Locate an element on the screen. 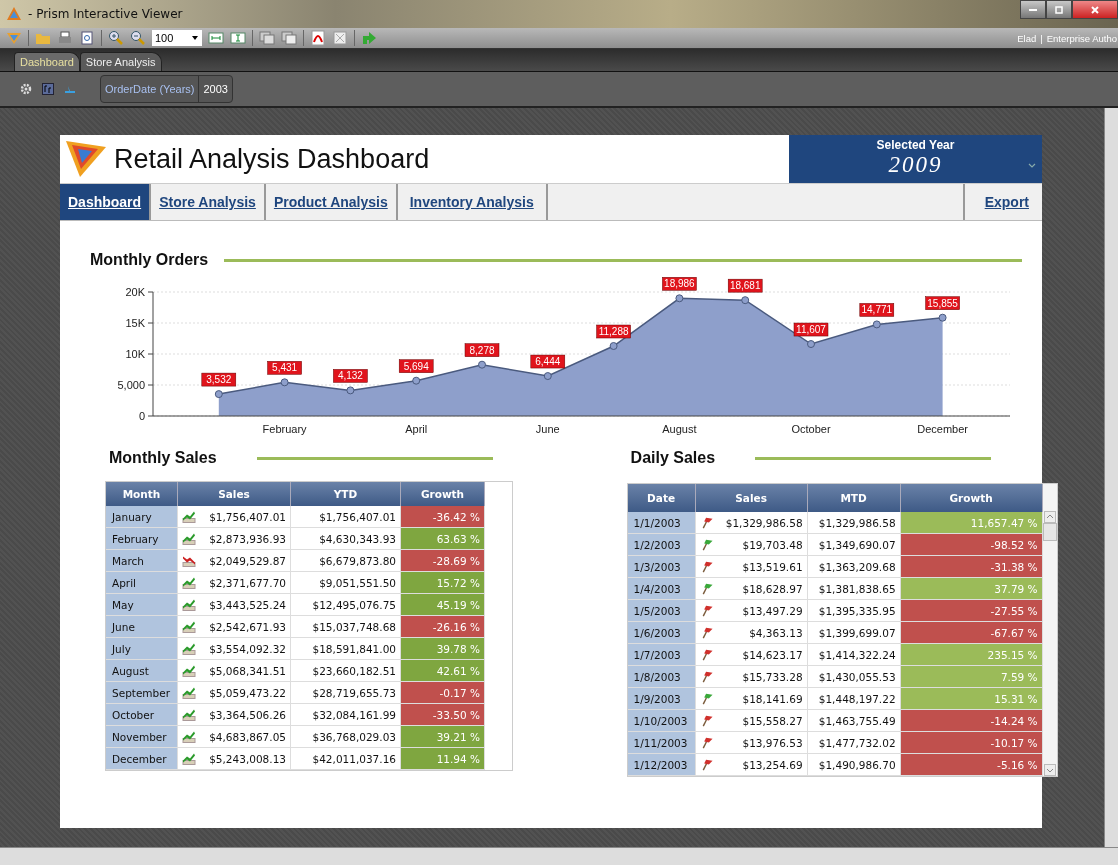 This screenshot has height=865, width=1118. pdf-icon is located at coordinates (318, 38).